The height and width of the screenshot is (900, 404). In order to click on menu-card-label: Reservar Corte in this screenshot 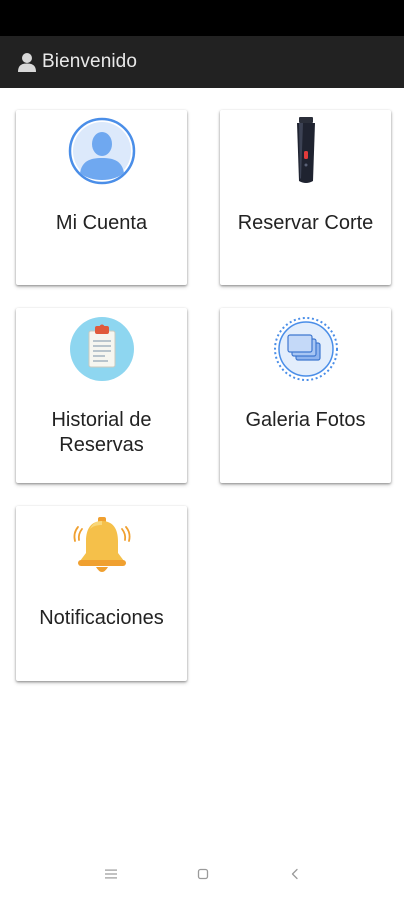, I will do `click(305, 223)`.